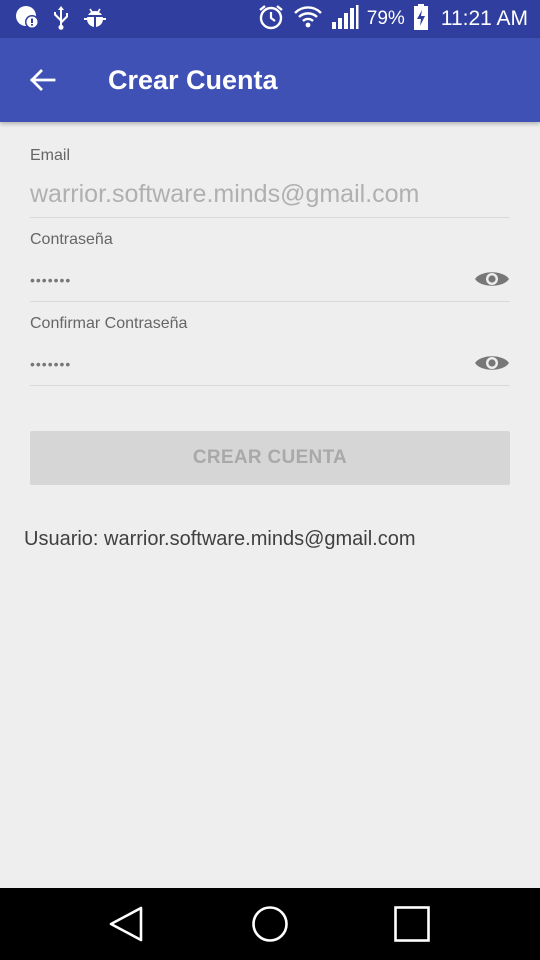 The image size is (540, 960). I want to click on confirm-password-visibility-toggle, so click(492, 363).